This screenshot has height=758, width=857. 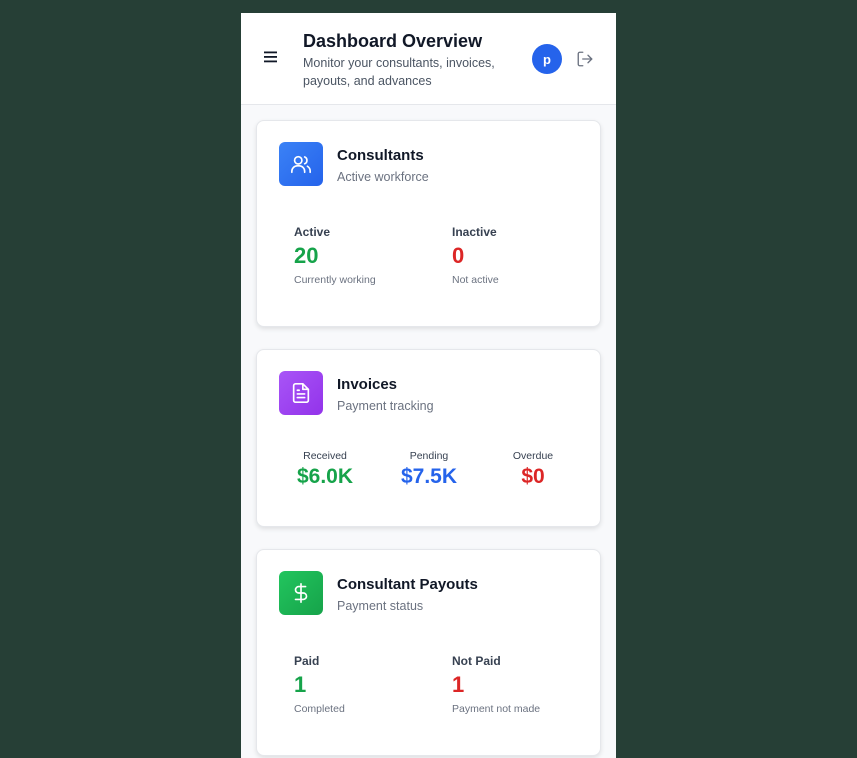 What do you see at coordinates (380, 155) in the screenshot?
I see `card-title: Consultants` at bounding box center [380, 155].